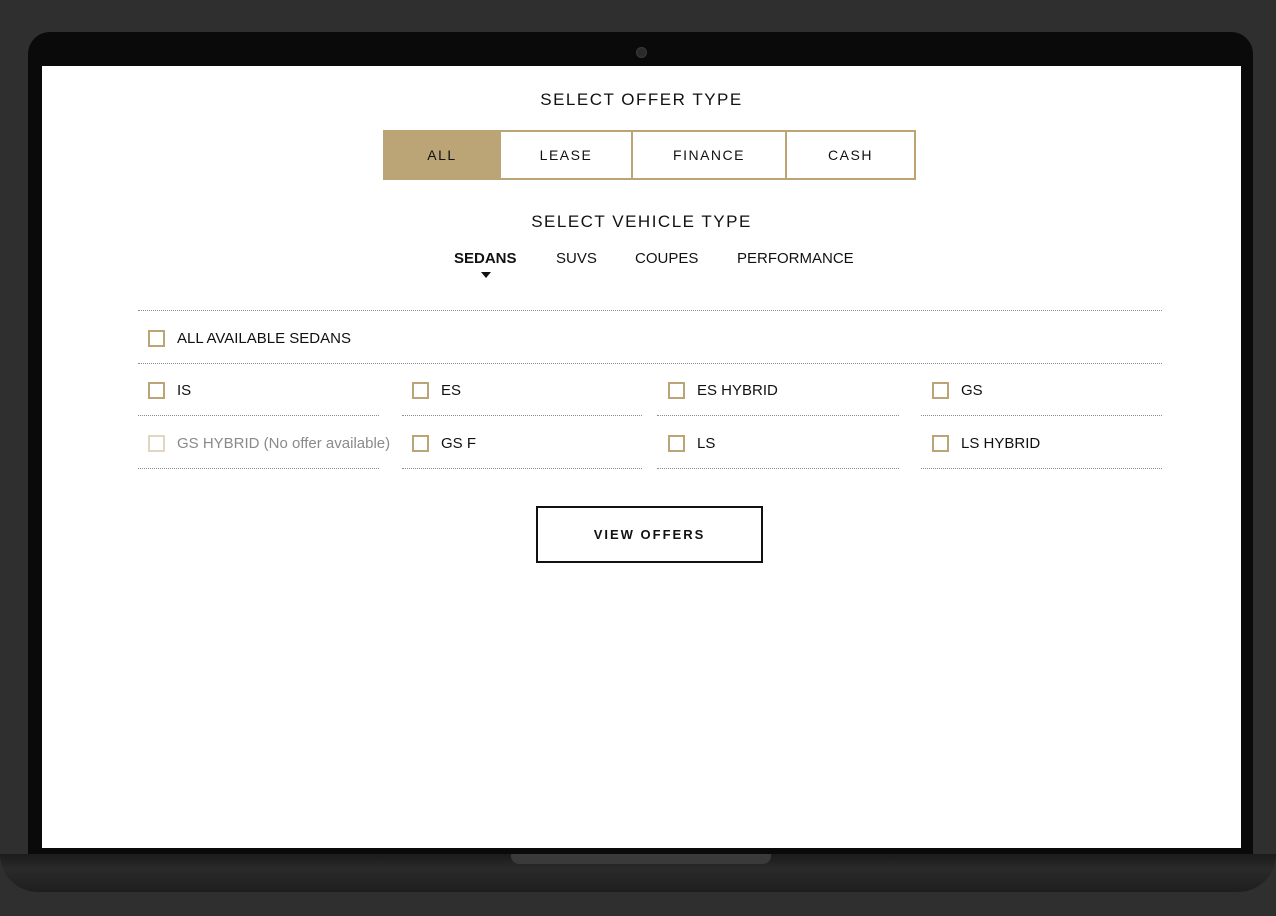  I want to click on vehicle-tab-performance: PERFORMANCE, so click(795, 258).